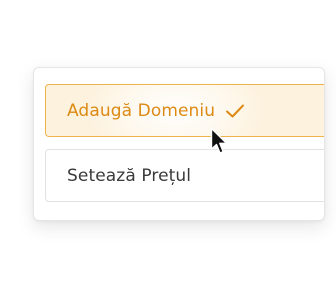  I want to click on check-icon, so click(235, 111).